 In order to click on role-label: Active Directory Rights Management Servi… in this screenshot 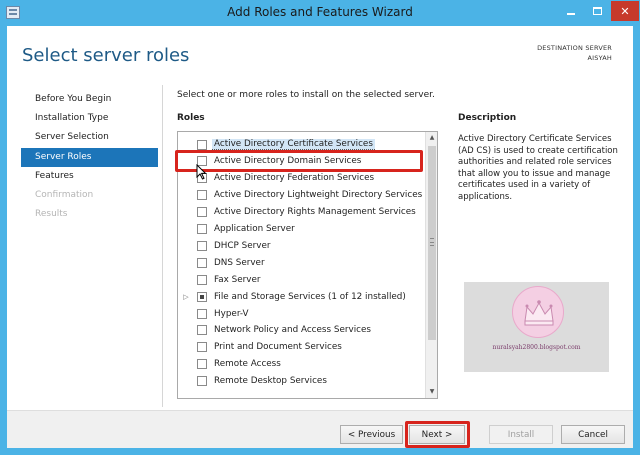, I will do `click(315, 212)`.